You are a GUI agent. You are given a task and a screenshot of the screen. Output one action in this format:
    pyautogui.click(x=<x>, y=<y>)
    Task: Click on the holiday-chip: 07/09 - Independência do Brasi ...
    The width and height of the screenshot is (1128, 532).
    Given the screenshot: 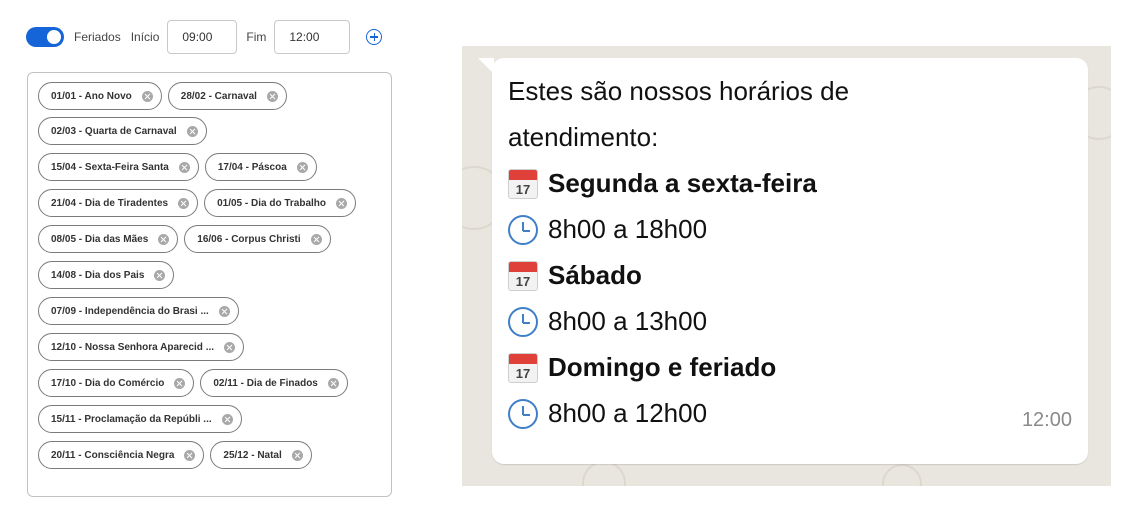 What is the action you would take?
    pyautogui.click(x=138, y=311)
    